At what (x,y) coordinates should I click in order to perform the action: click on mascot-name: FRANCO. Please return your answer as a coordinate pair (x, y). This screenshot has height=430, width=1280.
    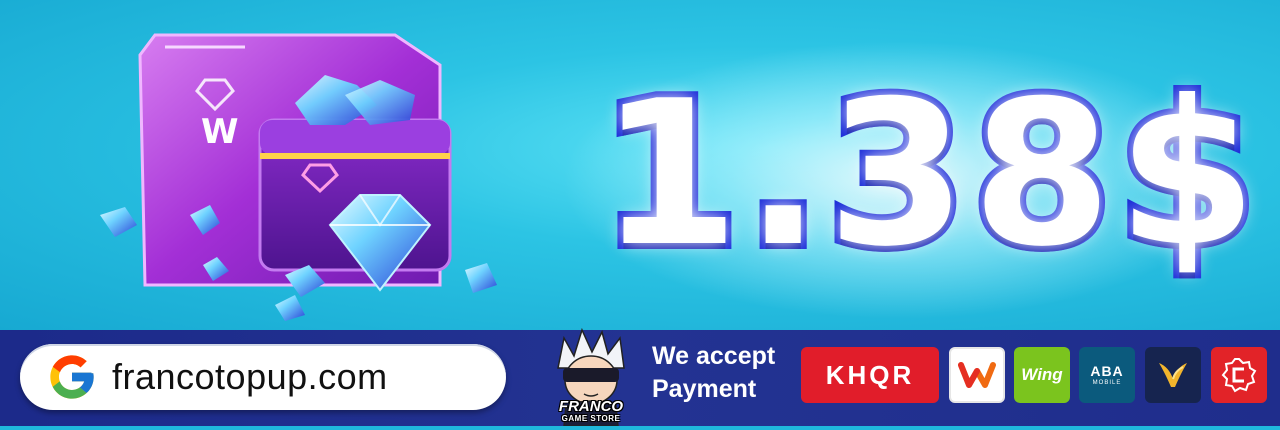
    Looking at the image, I should click on (591, 406).